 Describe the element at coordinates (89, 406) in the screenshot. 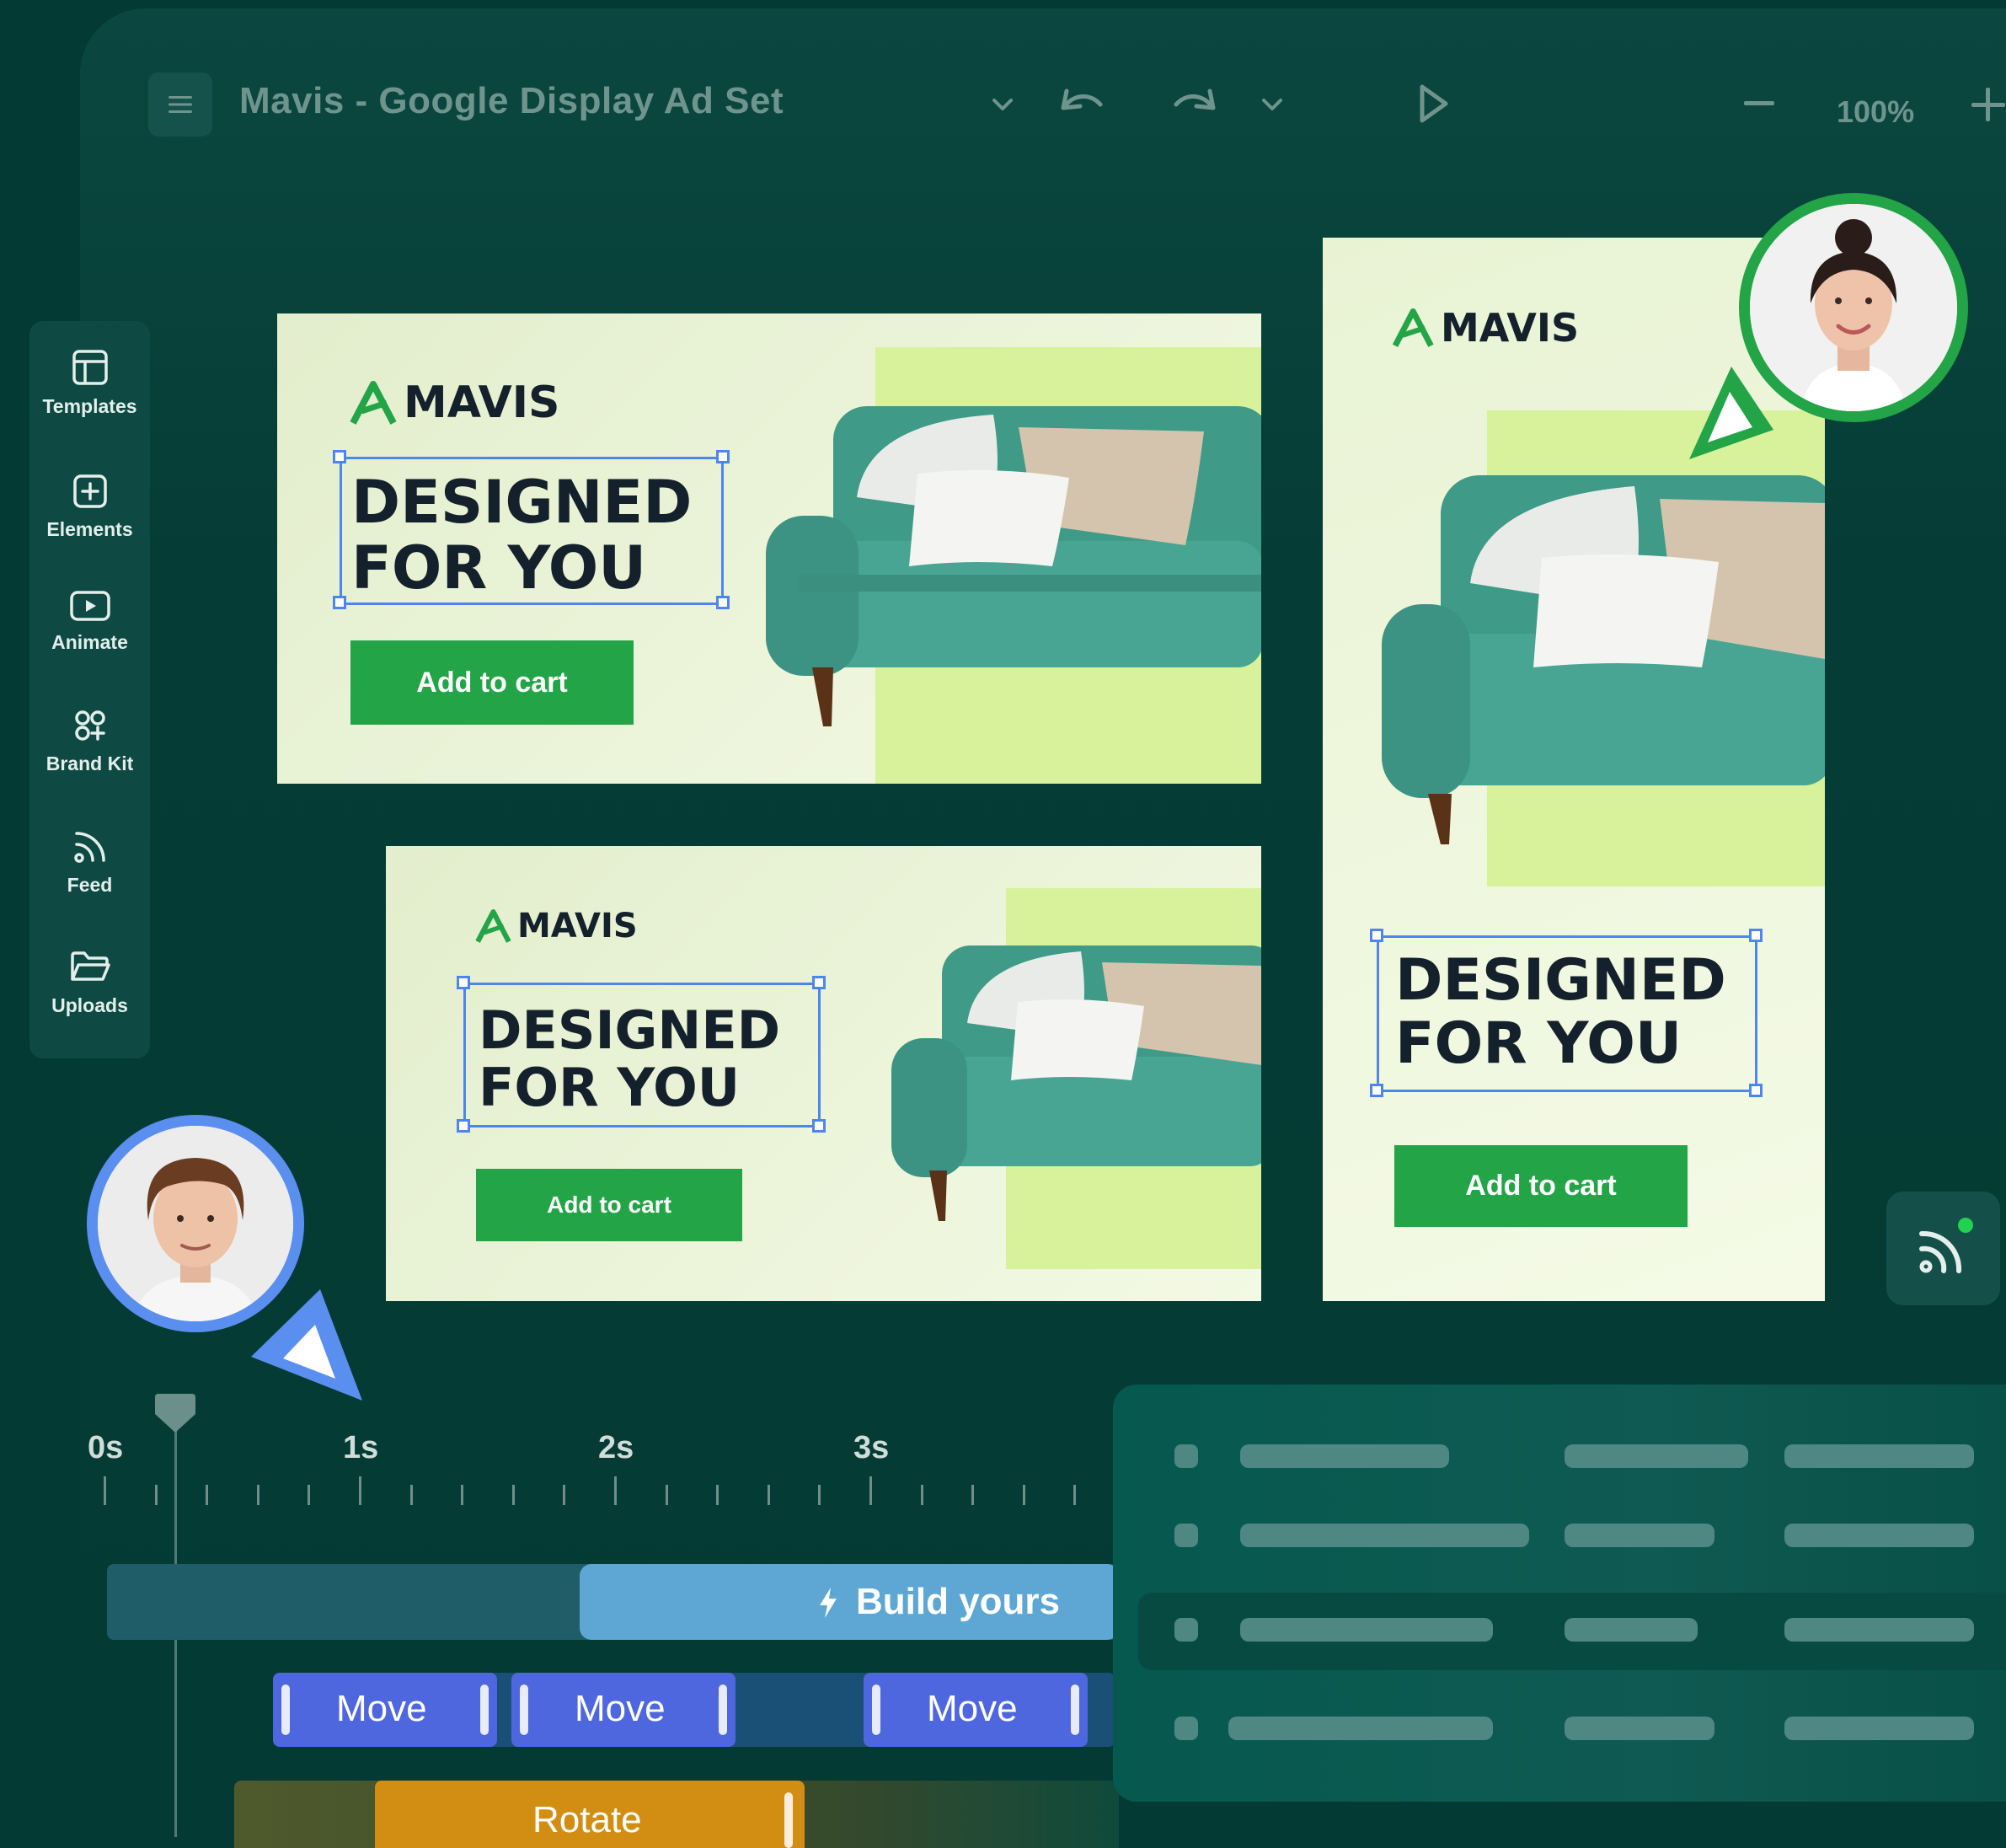

I see `sidebar-item-label: Templates` at that location.